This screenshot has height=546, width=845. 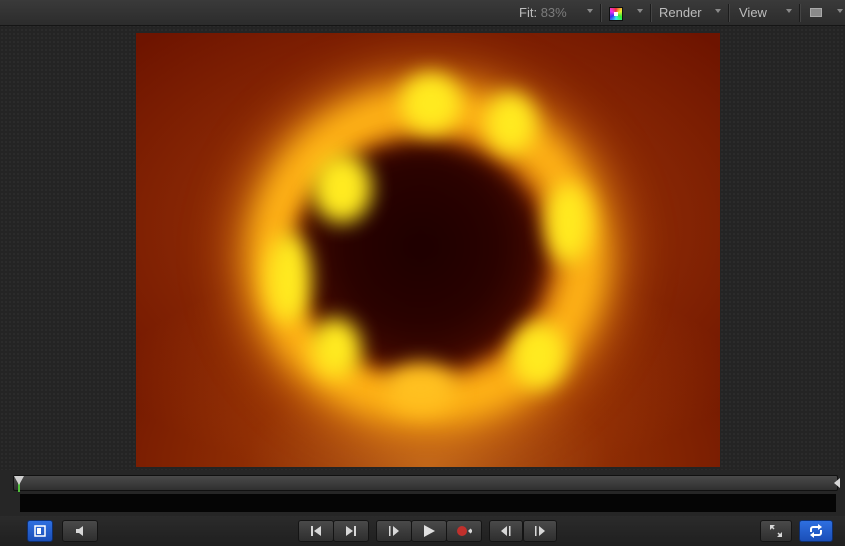 What do you see at coordinates (425, 483) in the screenshot?
I see `timeline-ruler` at bounding box center [425, 483].